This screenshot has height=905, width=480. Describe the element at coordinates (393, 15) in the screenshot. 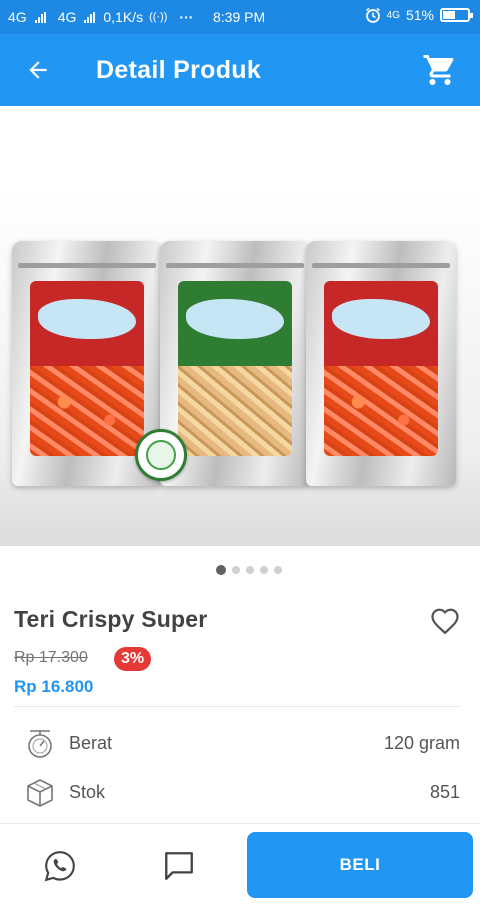

I see `network-label-3: 4G` at that location.